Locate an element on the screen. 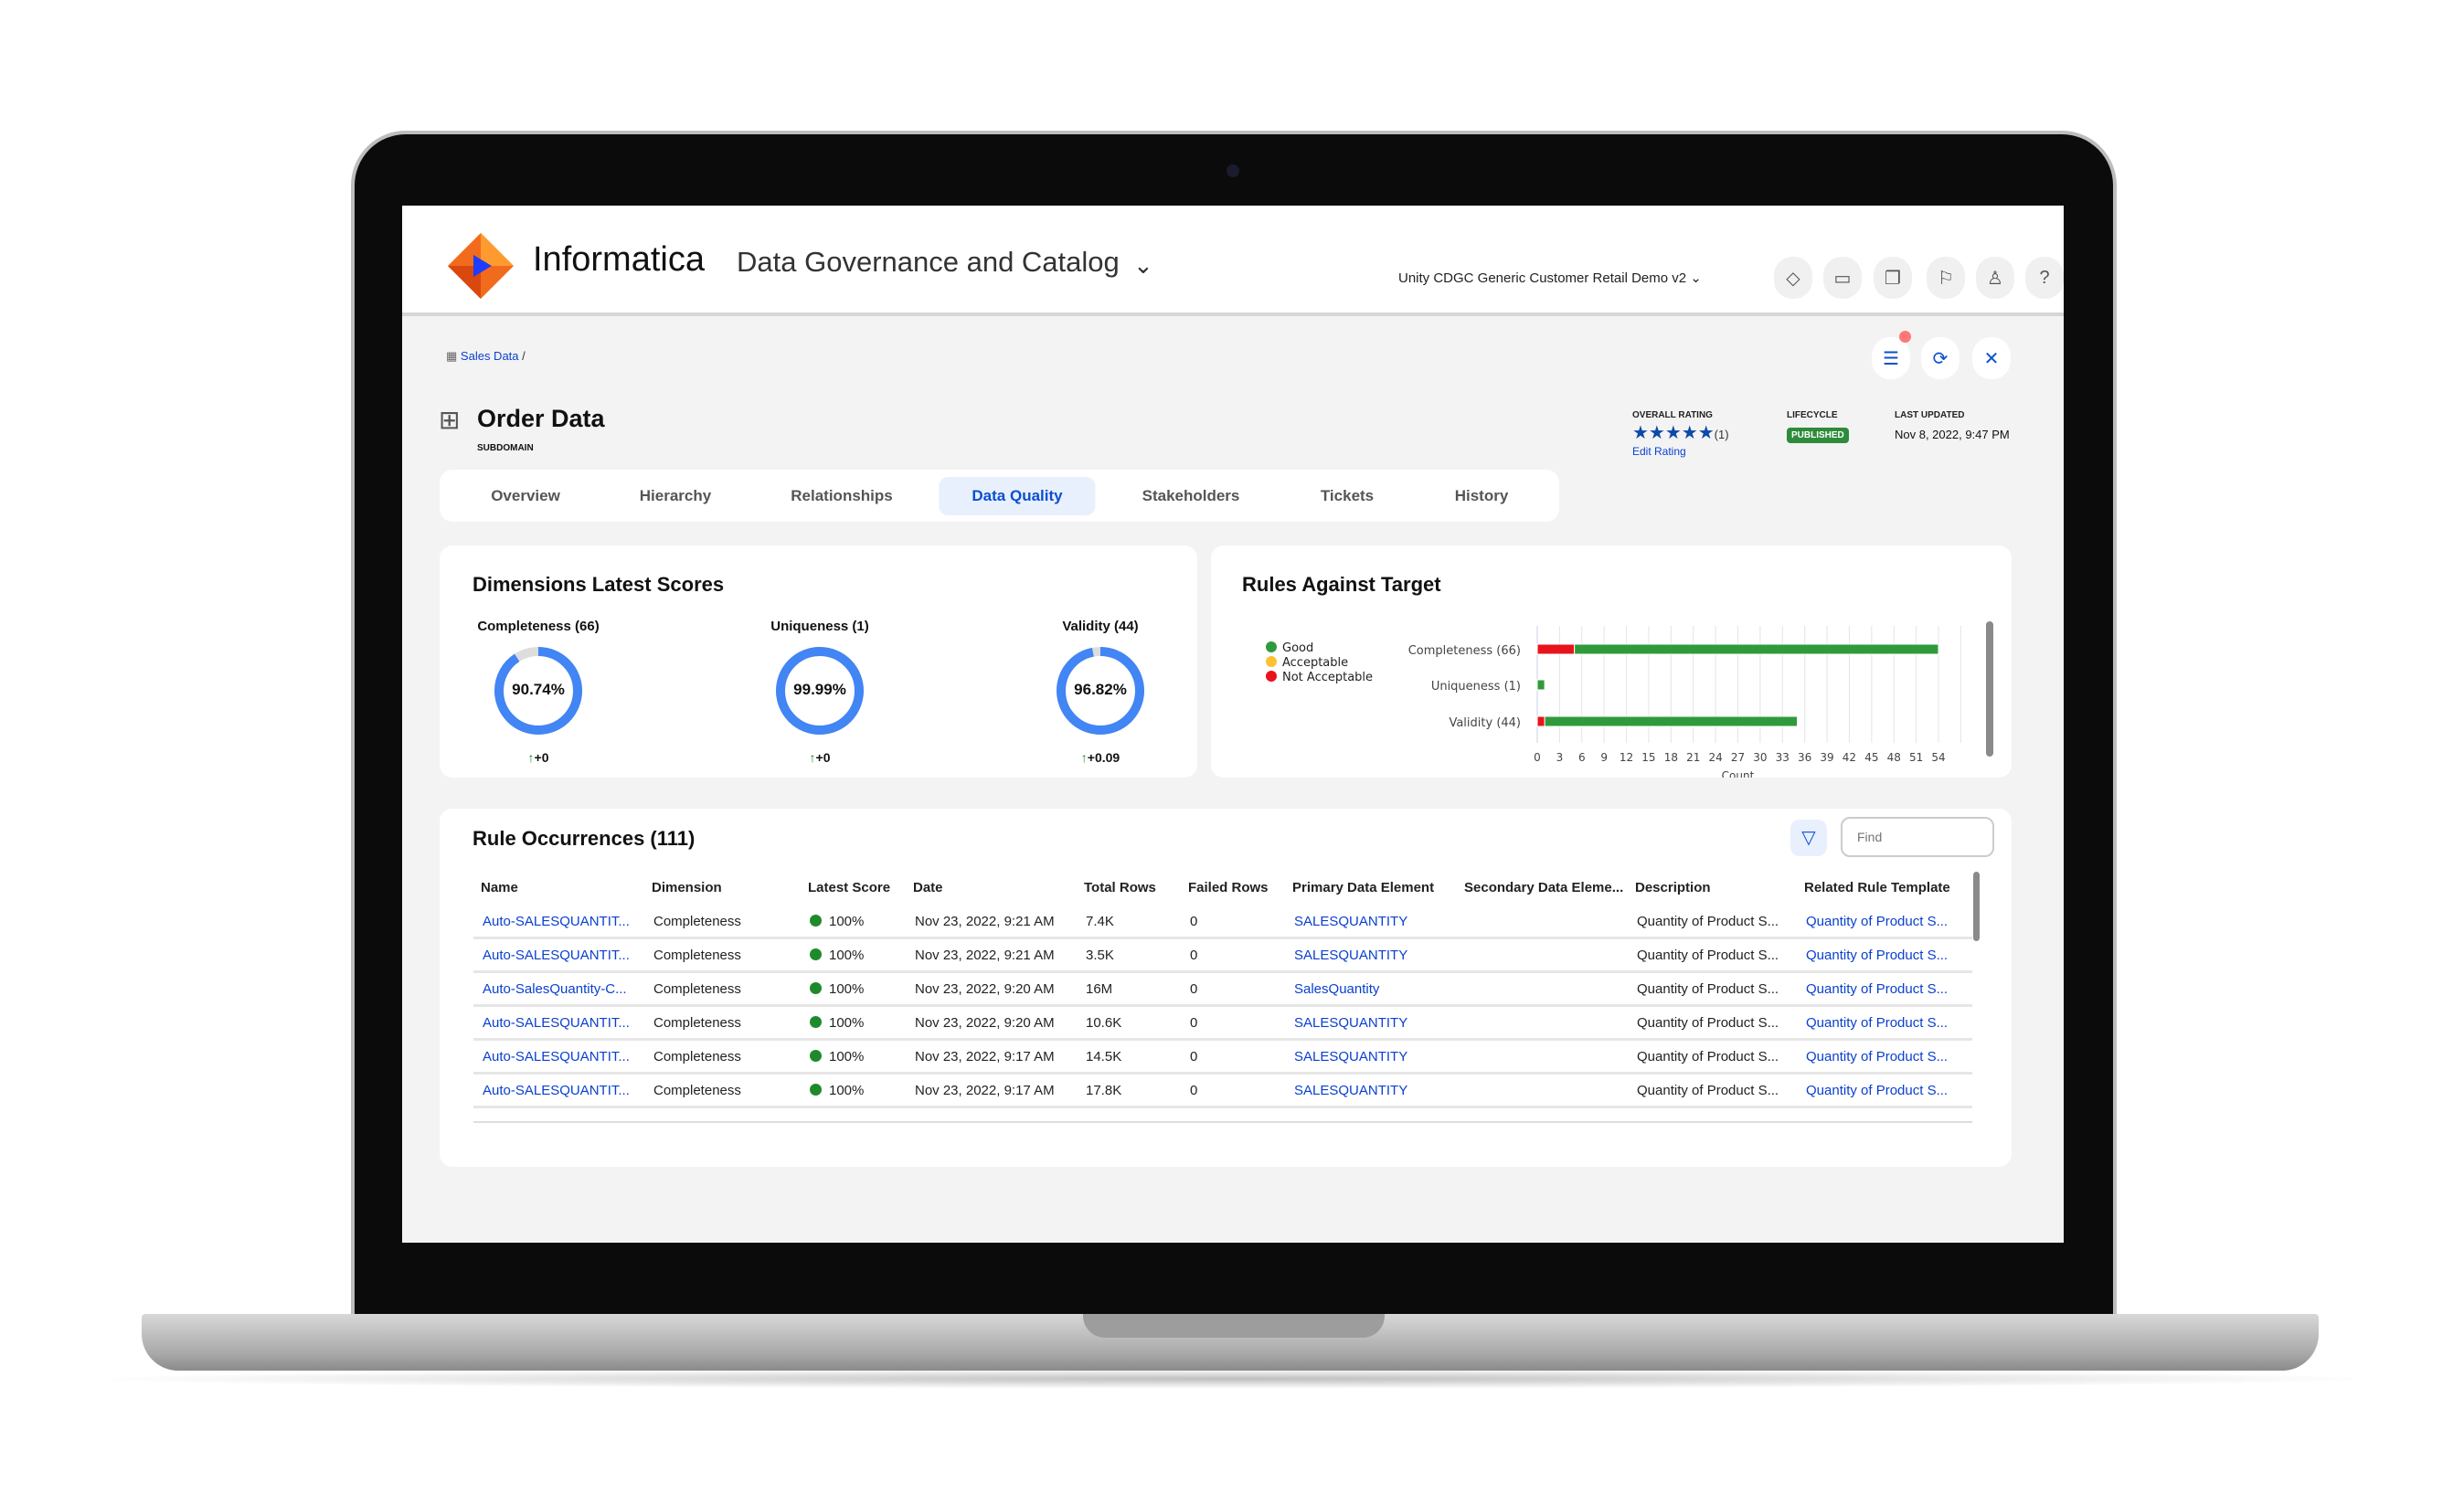 Image resolution: width=2464 pixels, height=1504 pixels. user-icon: ♙ is located at coordinates (1995, 278).